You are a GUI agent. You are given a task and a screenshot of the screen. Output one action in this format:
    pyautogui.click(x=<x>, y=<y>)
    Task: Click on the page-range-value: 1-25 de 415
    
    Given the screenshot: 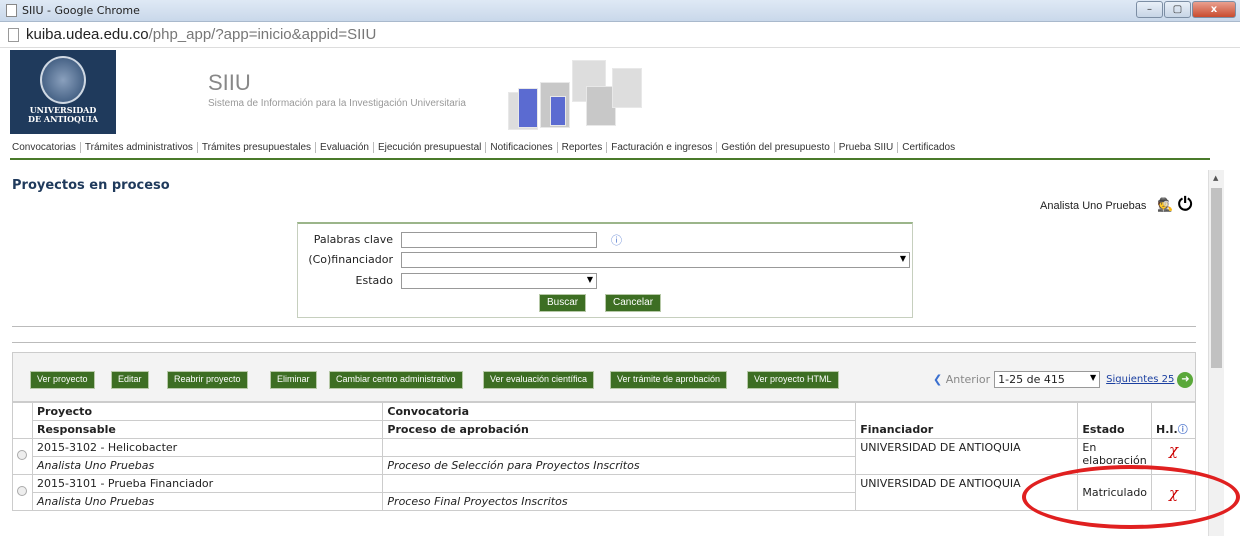 What is the action you would take?
    pyautogui.click(x=1031, y=379)
    